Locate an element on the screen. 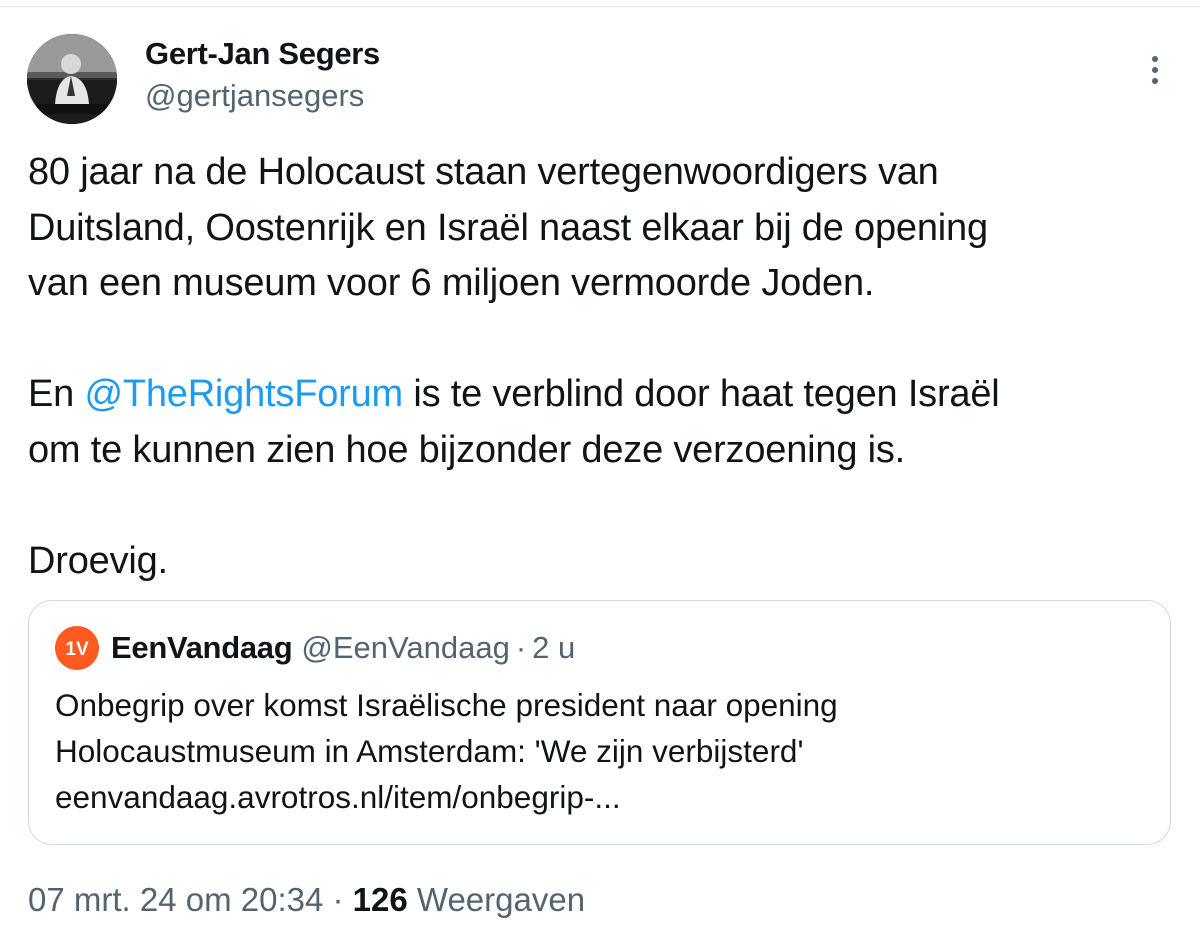 This screenshot has height=932, width=1200. author-handle: @gertjansegers is located at coordinates (254, 96).